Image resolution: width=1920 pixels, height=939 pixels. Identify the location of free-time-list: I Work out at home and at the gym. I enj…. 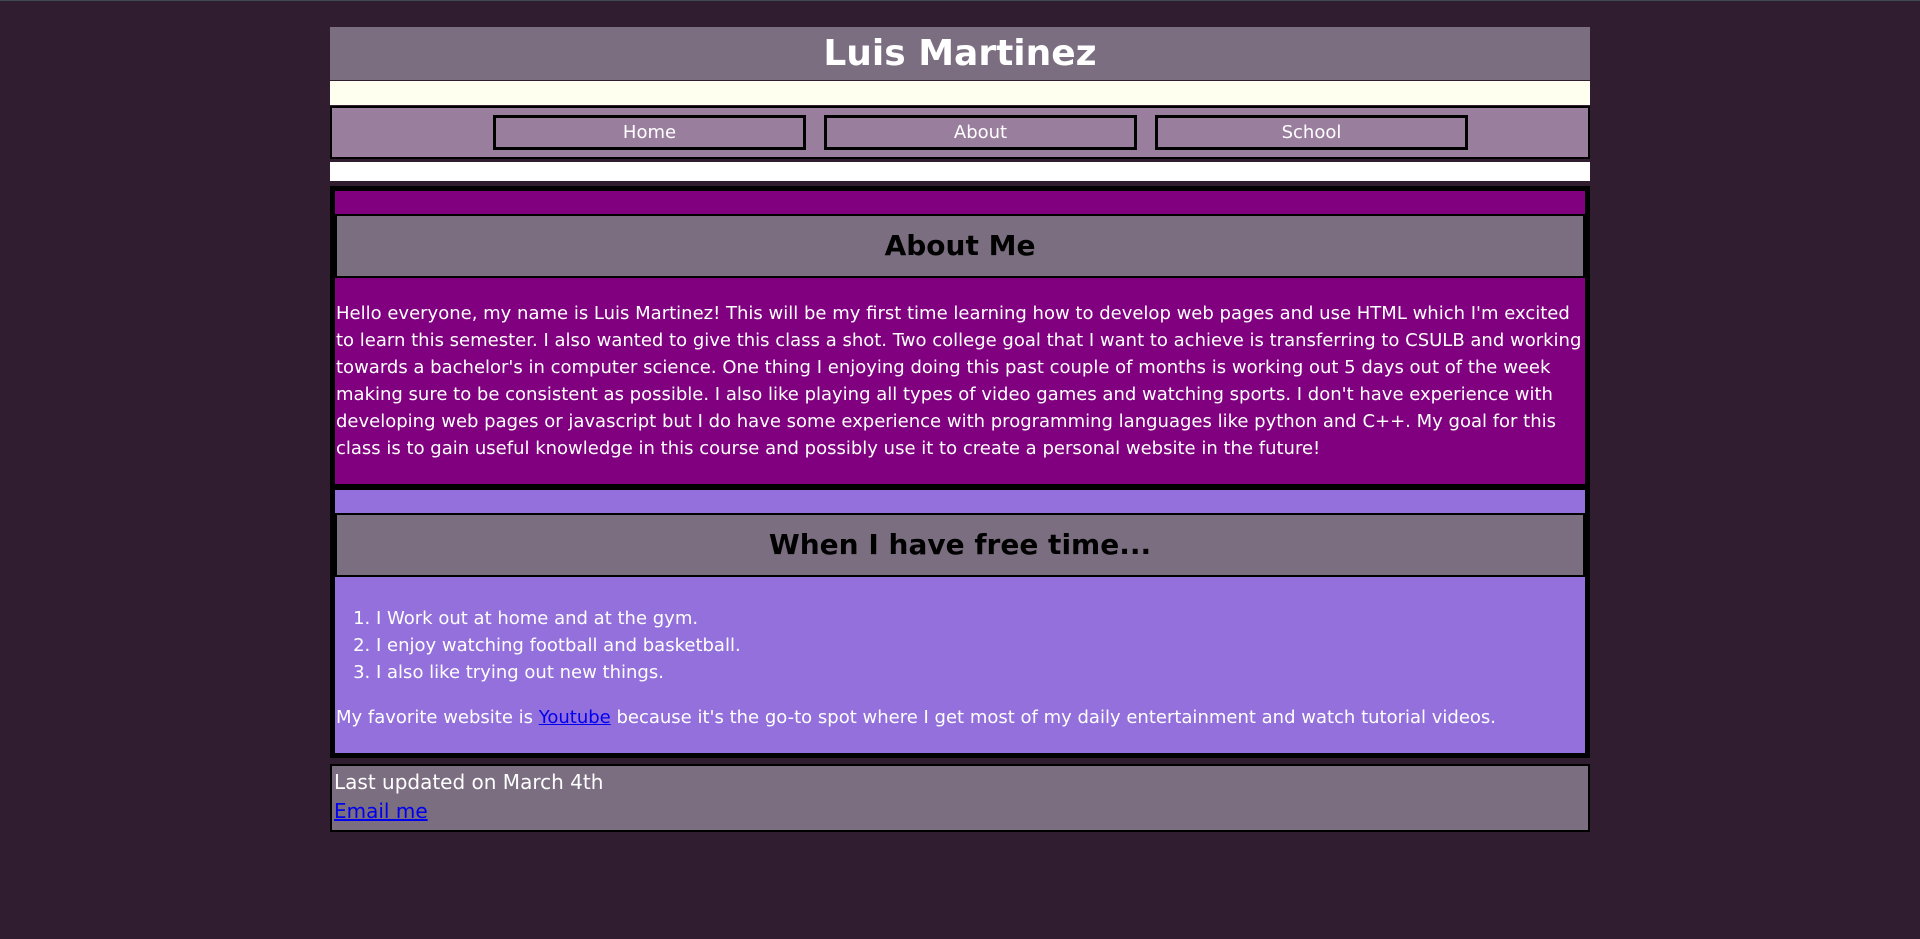
(959, 645).